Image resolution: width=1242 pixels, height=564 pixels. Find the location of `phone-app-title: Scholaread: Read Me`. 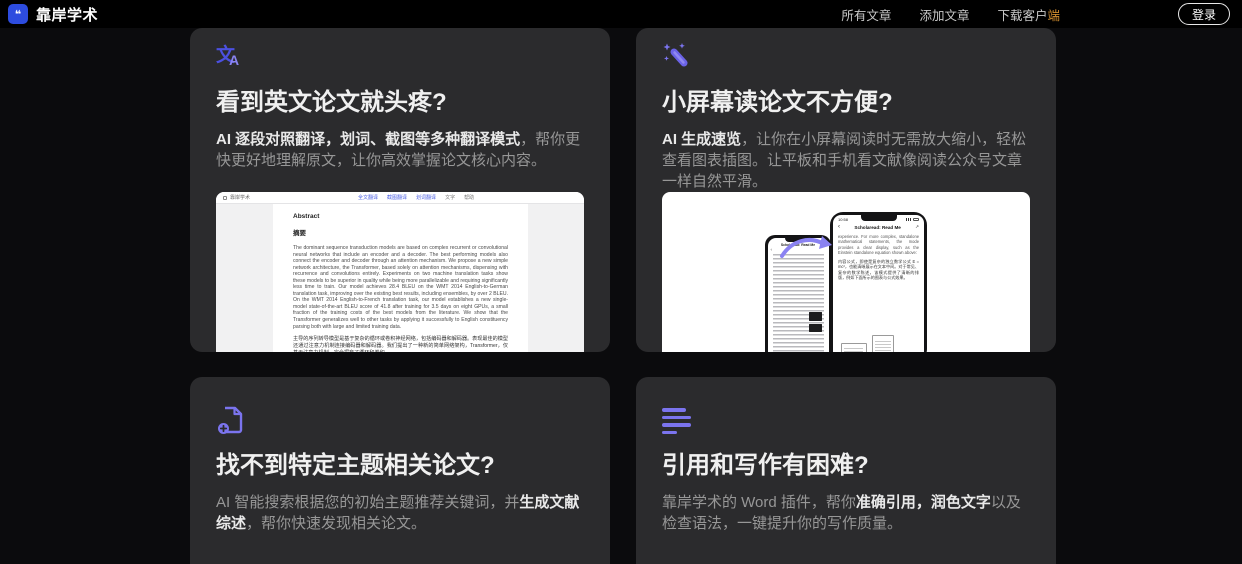

phone-app-title: Scholaread: Read Me is located at coordinates (877, 227).